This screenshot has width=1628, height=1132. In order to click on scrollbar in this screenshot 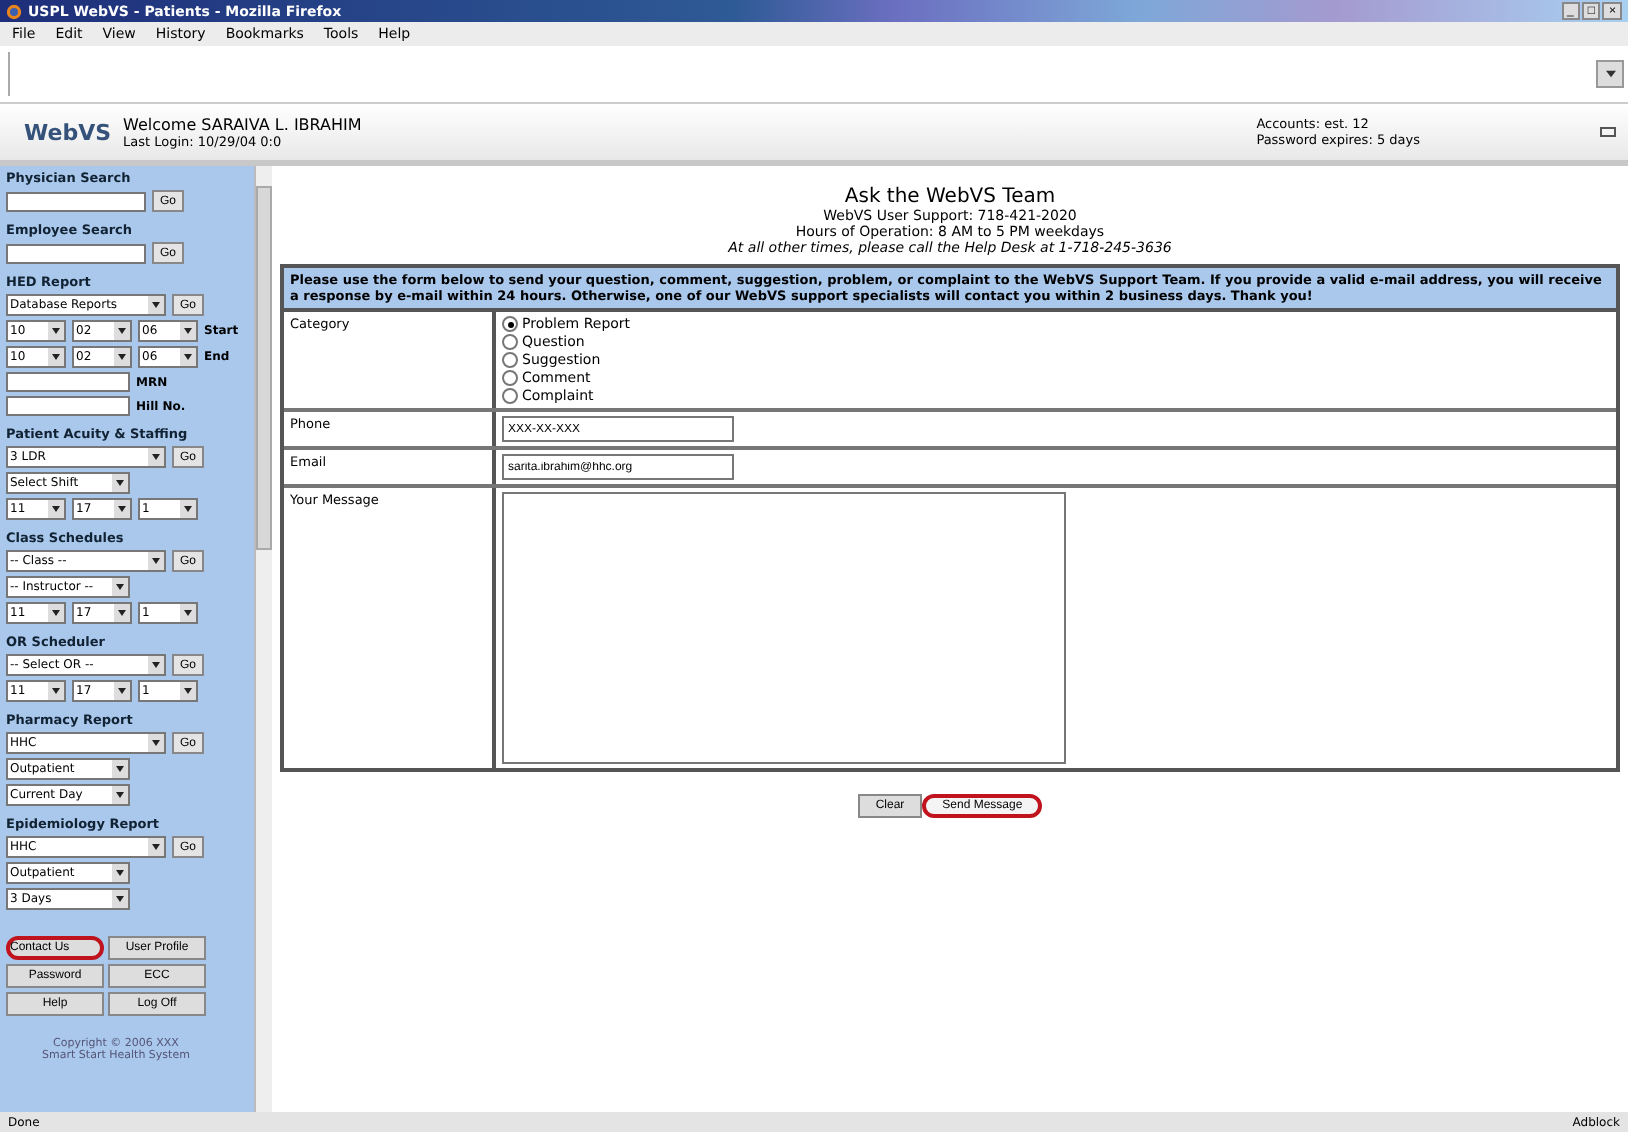, I will do `click(263, 639)`.